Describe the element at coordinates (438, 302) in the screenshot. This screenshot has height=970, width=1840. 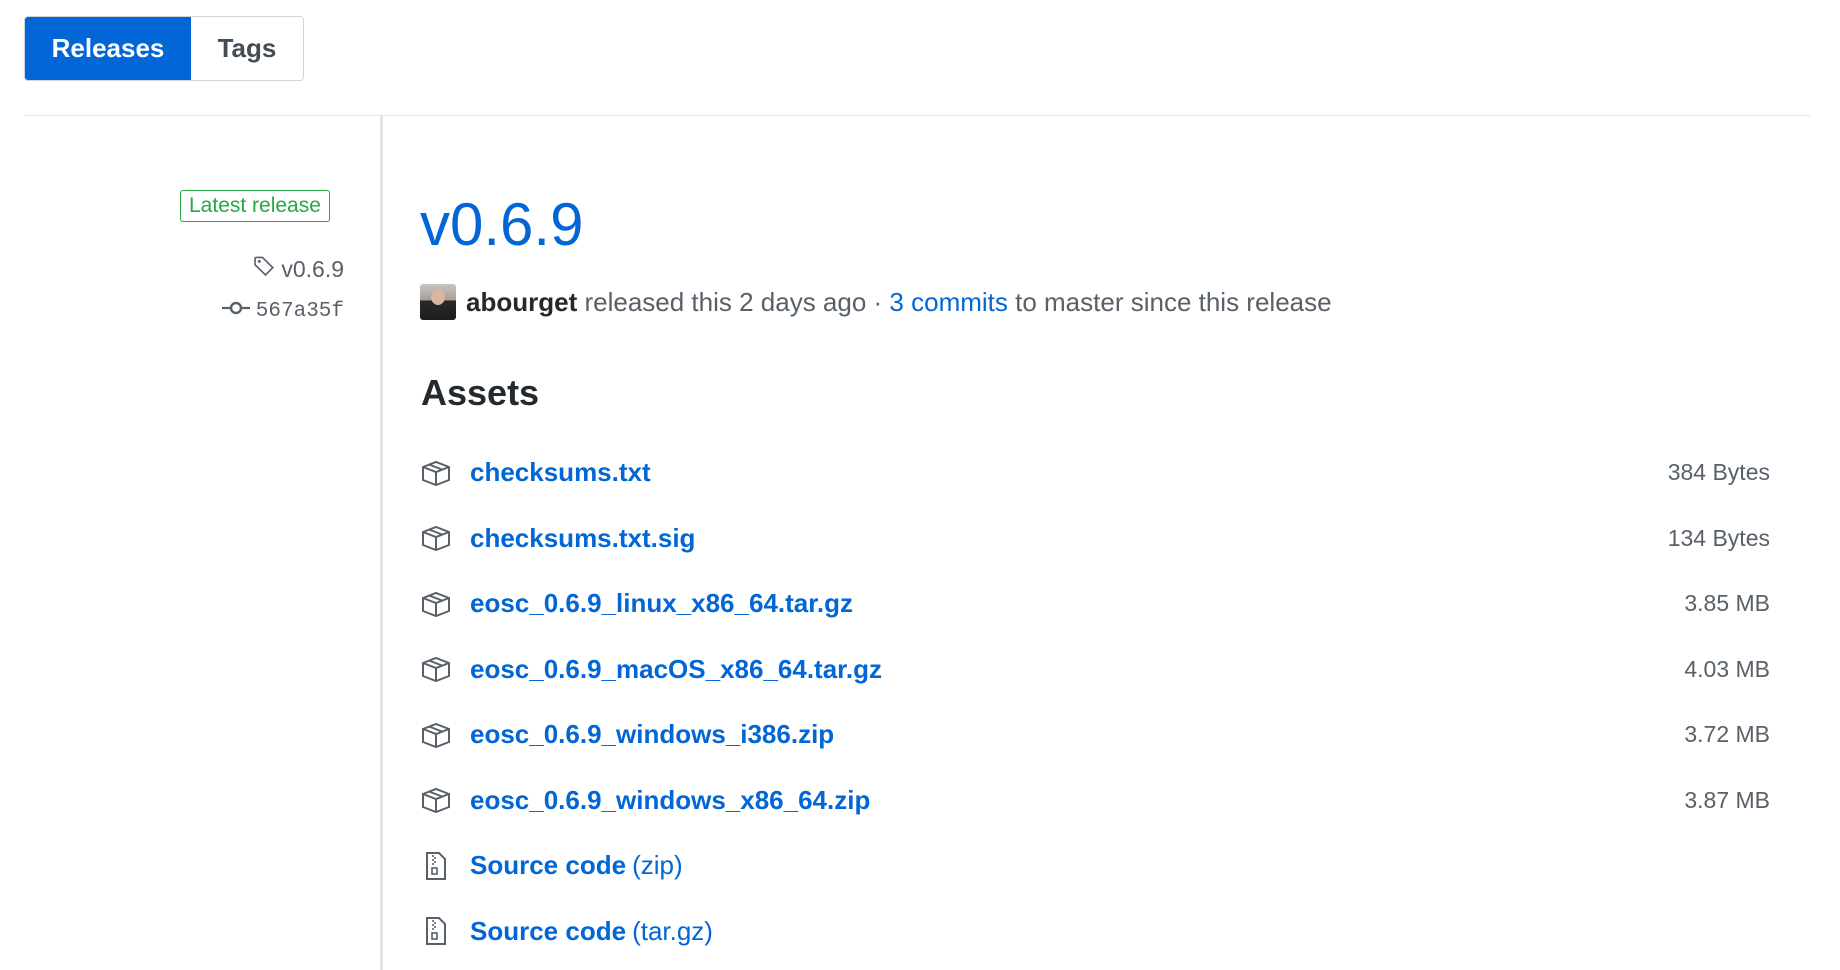
I see `avatar` at that location.